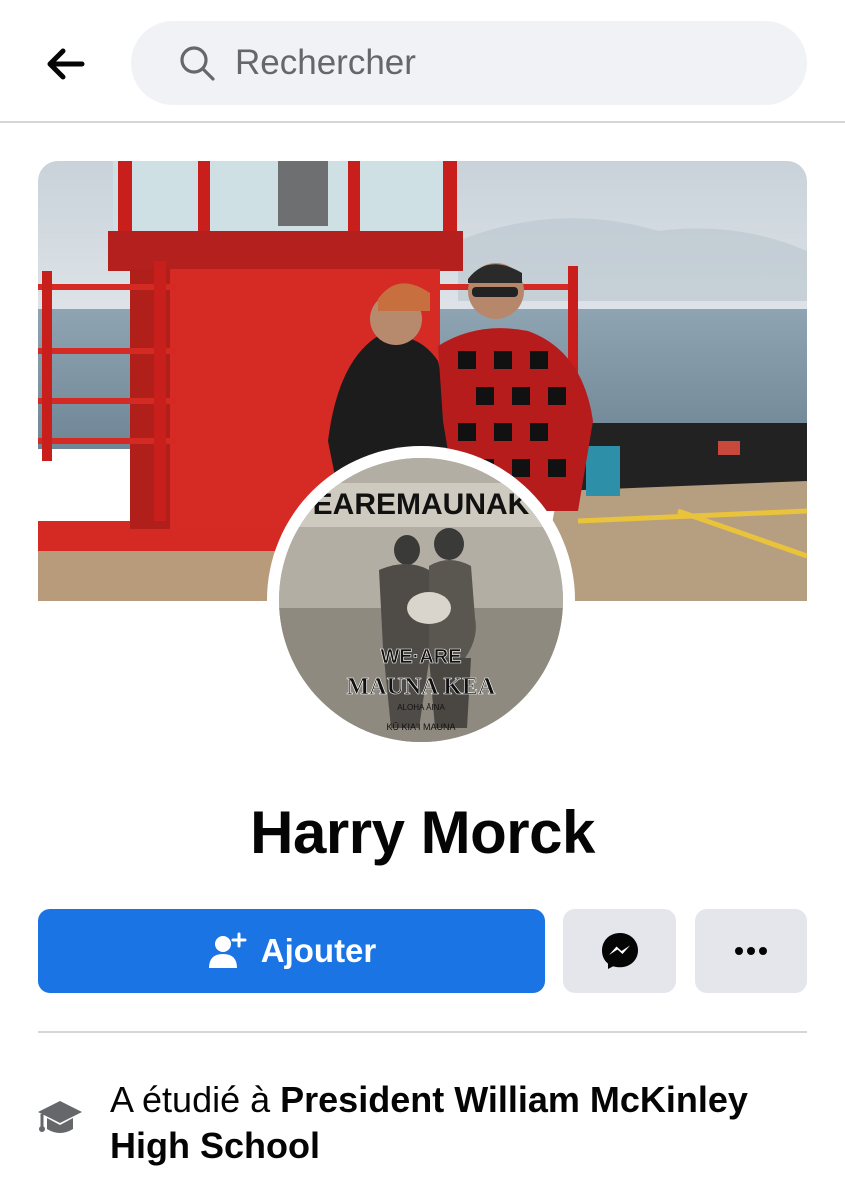  Describe the element at coordinates (197, 63) in the screenshot. I see `search-icon` at that location.